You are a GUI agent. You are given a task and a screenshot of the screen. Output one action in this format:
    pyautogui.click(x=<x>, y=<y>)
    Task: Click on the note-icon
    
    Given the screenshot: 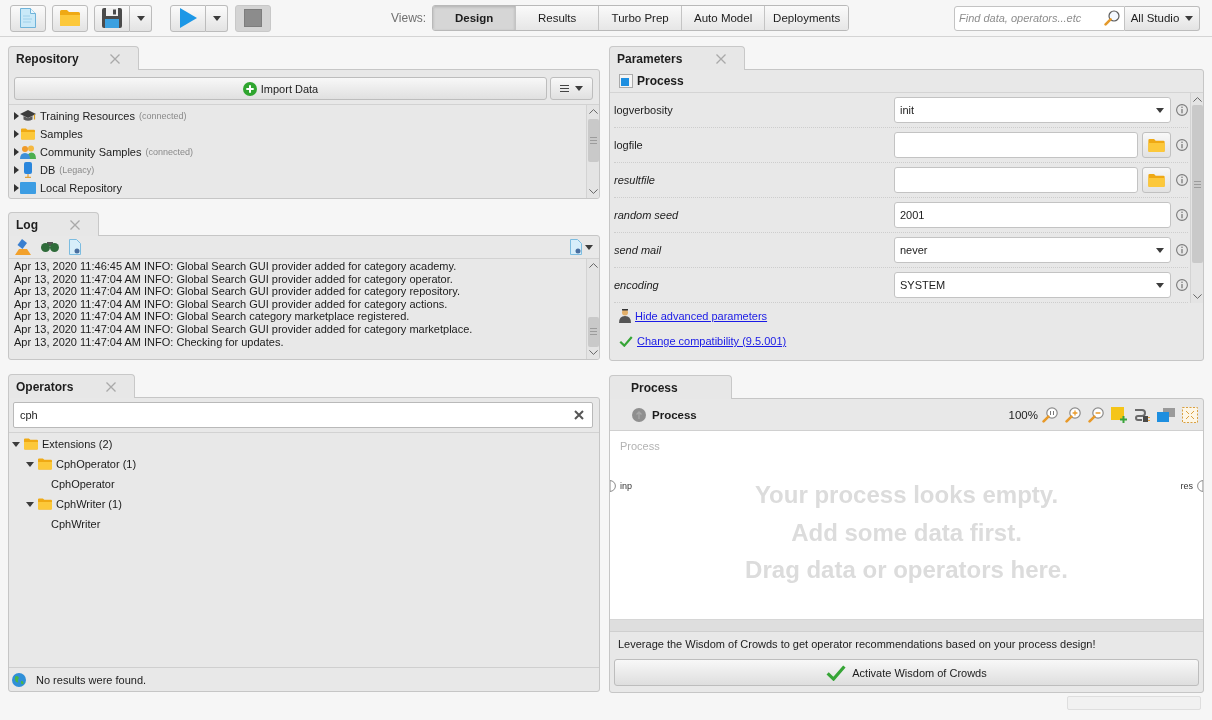 What is the action you would take?
    pyautogui.click(x=1119, y=414)
    